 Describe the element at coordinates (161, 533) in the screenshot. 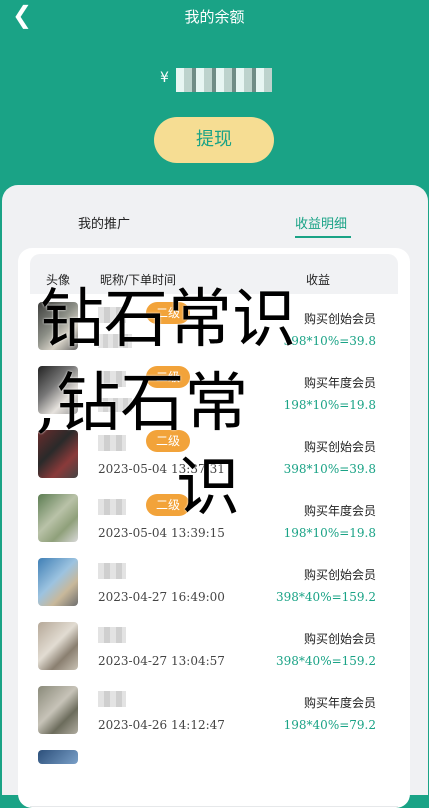

I see `order-time: 2023-05-04 13:39:15` at that location.